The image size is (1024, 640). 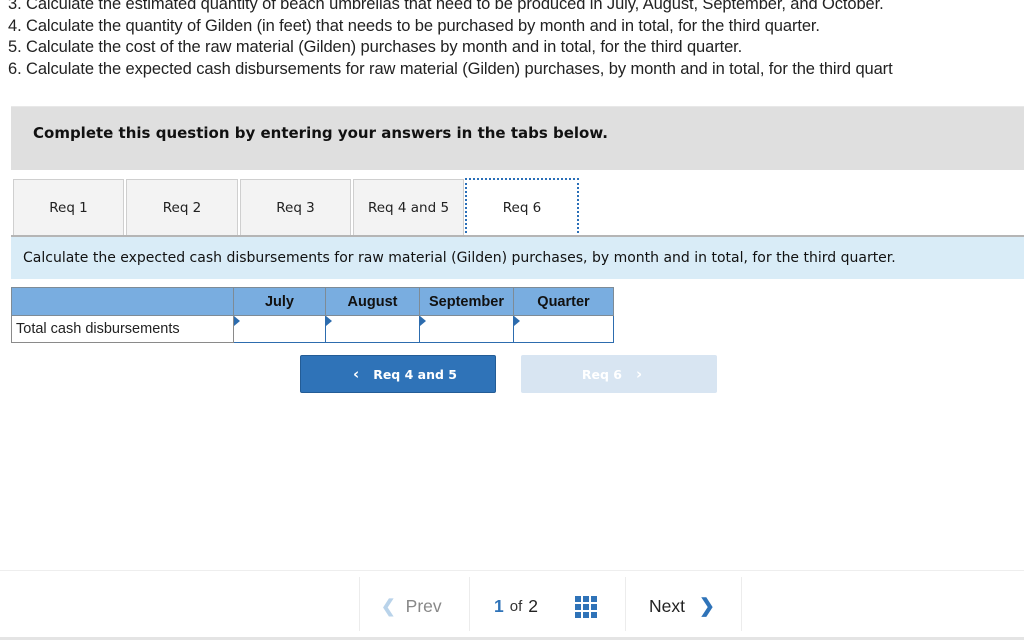 I want to click on chevron-left-icon: ❮, so click(x=388, y=605).